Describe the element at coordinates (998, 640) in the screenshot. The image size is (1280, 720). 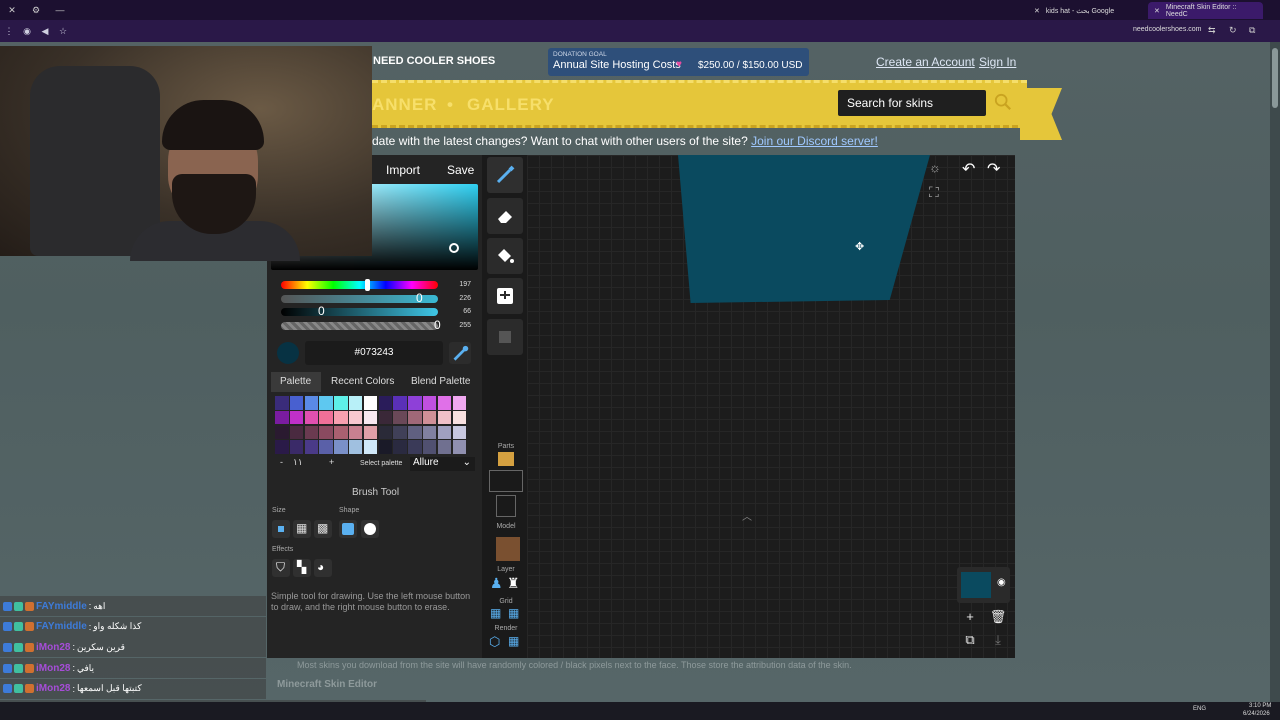
I see `merge-layer-icon: ⤓` at that location.